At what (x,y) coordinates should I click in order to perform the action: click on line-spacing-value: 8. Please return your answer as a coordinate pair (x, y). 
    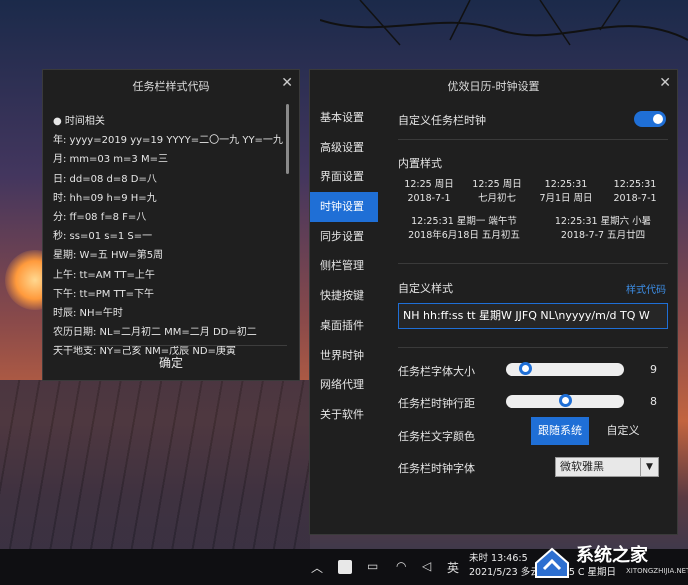
    Looking at the image, I should click on (653, 401).